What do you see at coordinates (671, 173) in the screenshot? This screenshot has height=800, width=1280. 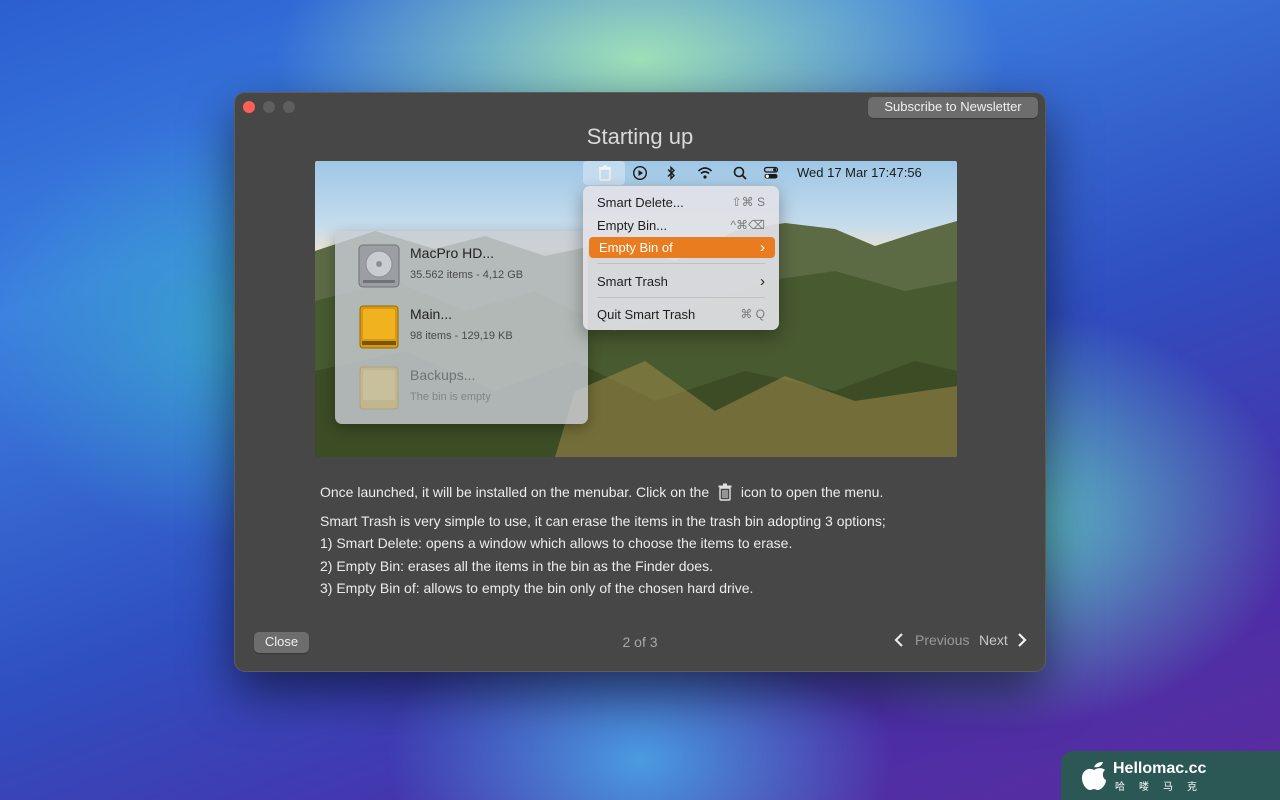 I see `bluetooth-icon` at bounding box center [671, 173].